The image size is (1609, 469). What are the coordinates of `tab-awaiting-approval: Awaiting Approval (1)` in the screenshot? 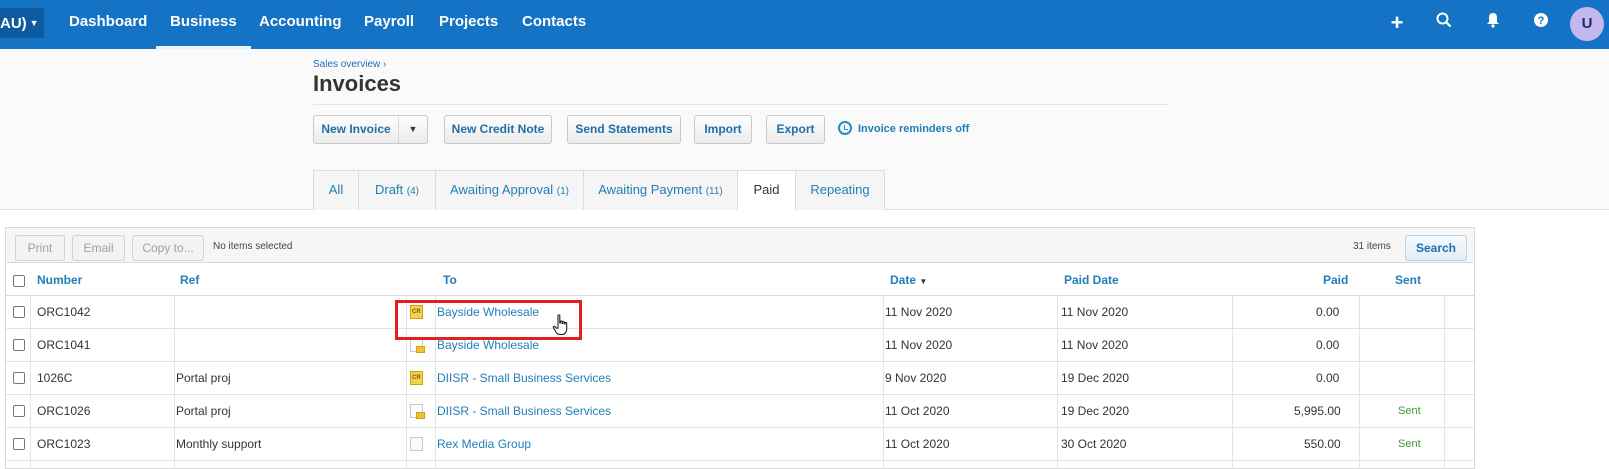 It's located at (509, 190).